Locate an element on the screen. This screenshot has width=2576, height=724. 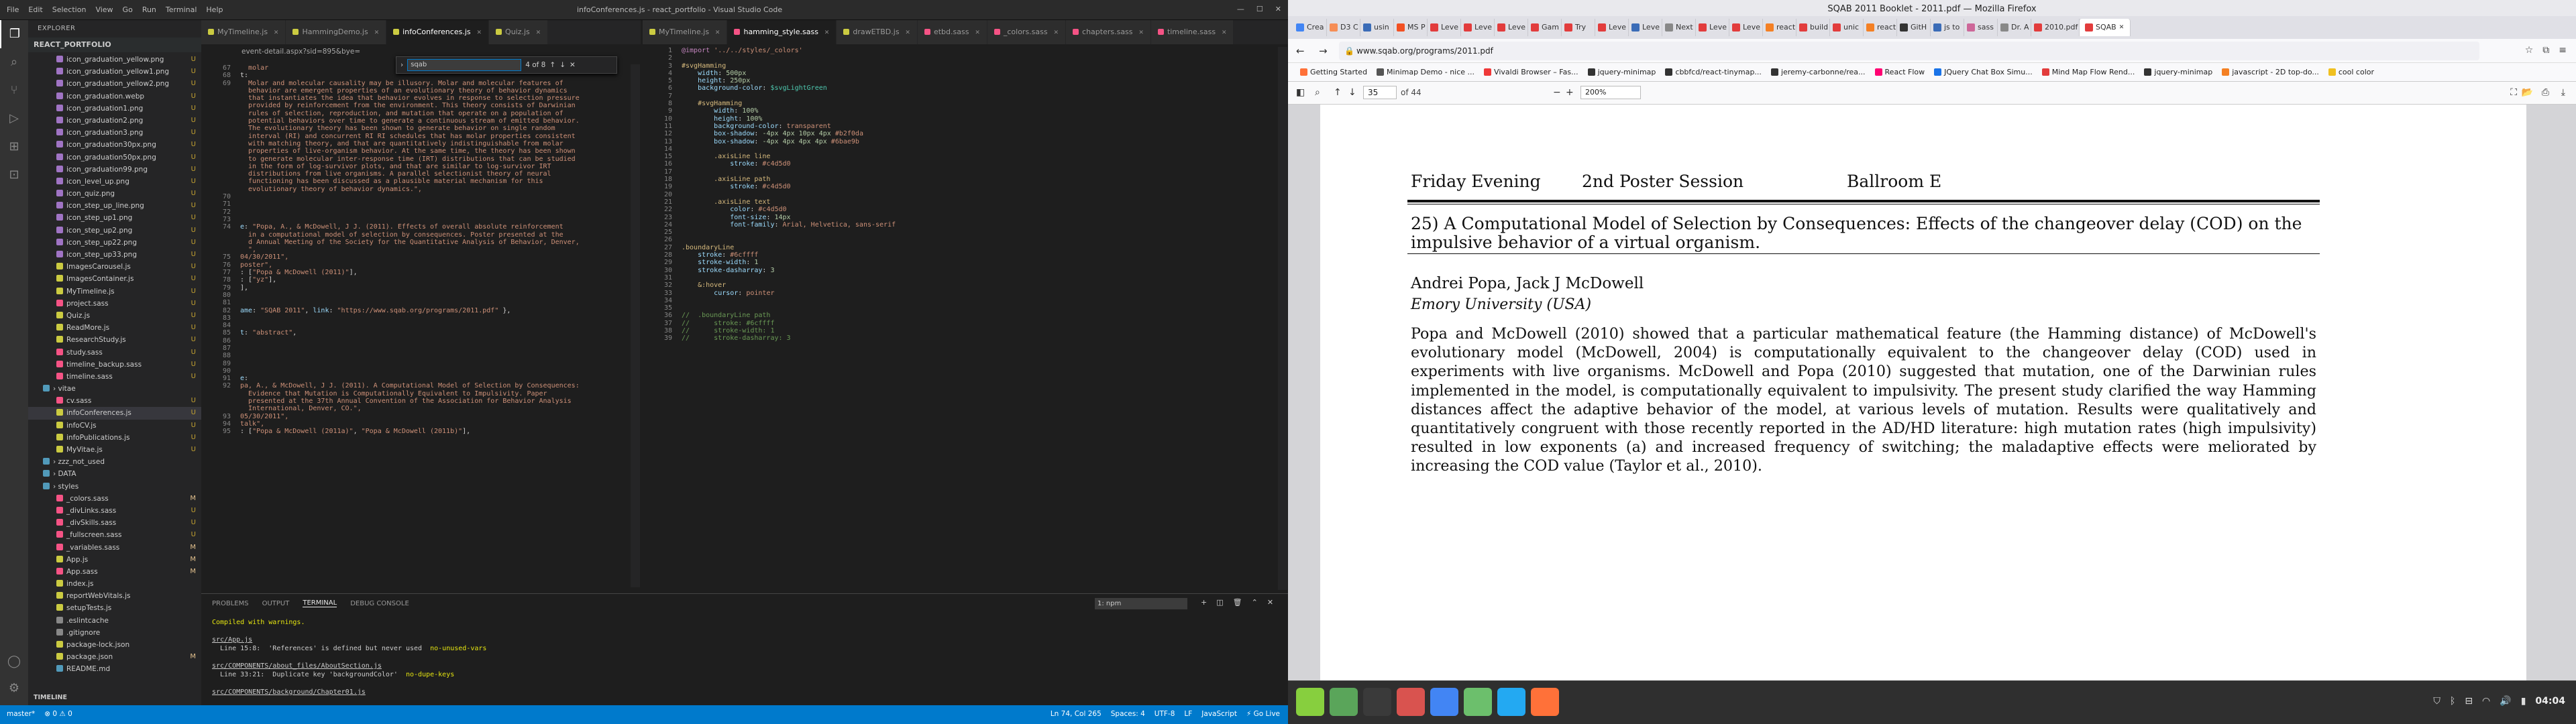
workspace-root: REACT_PORTFOLIO is located at coordinates (114, 45).